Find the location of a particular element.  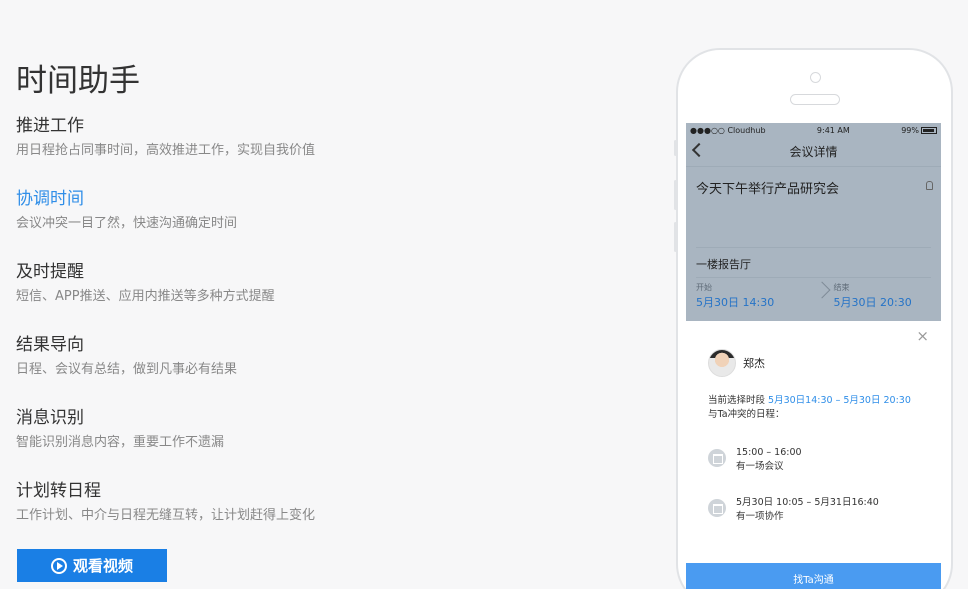

feature-item-result-oriented: 结果导向 日程、会议有总结，做到凡事必有结果 is located at coordinates (296, 369).